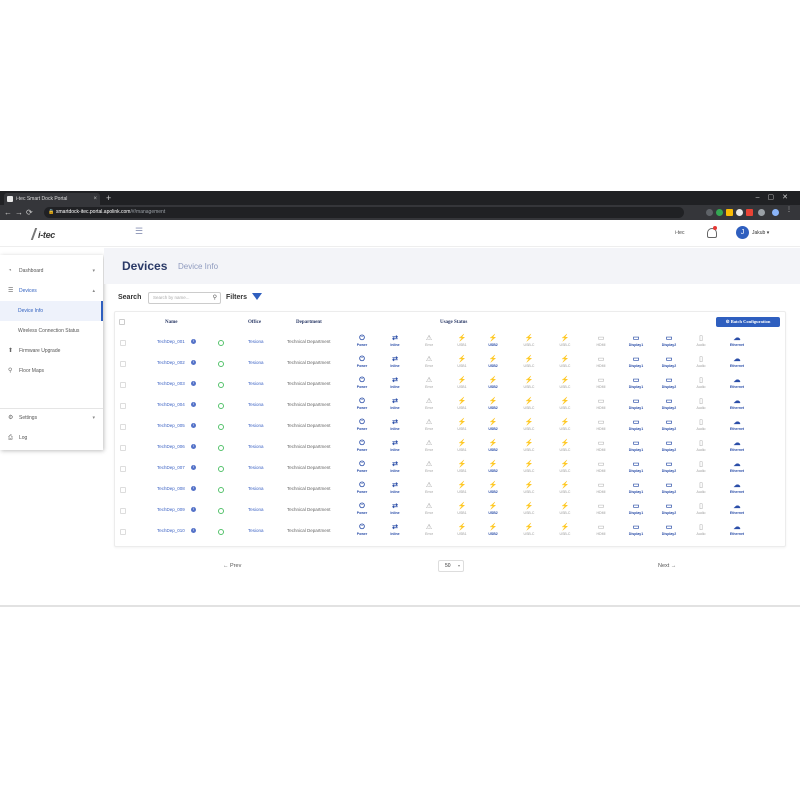 This screenshot has width=800, height=800. Describe the element at coordinates (51, 351) in the screenshot. I see `sidebar-item-firmware-upgrade: ⬆ Firmware Upgrade` at that location.